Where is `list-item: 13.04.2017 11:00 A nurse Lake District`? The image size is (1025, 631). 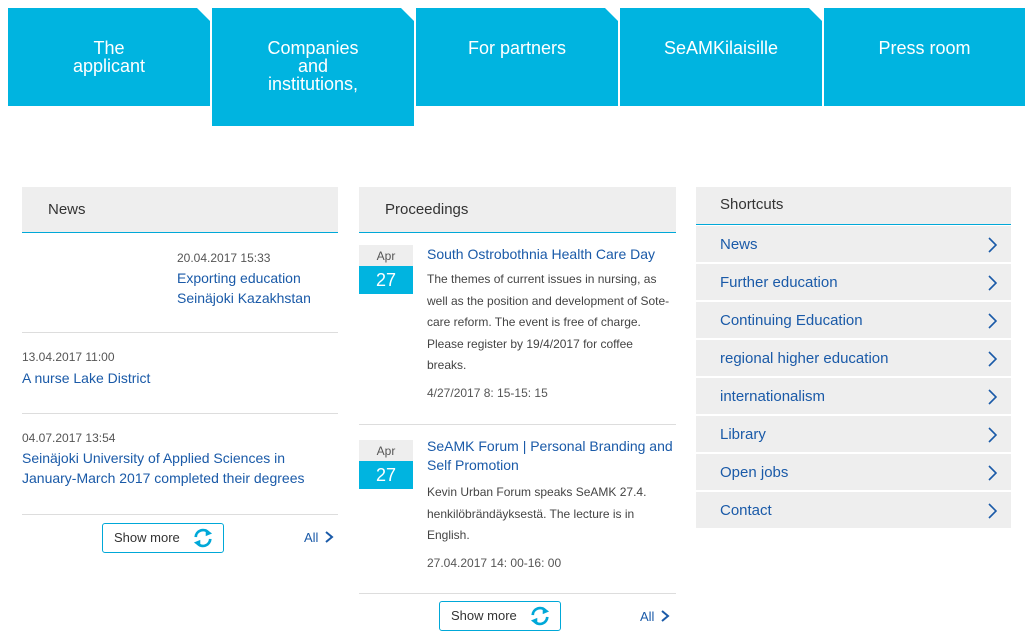 list-item: 13.04.2017 11:00 A nurse Lake District is located at coordinates (180, 368).